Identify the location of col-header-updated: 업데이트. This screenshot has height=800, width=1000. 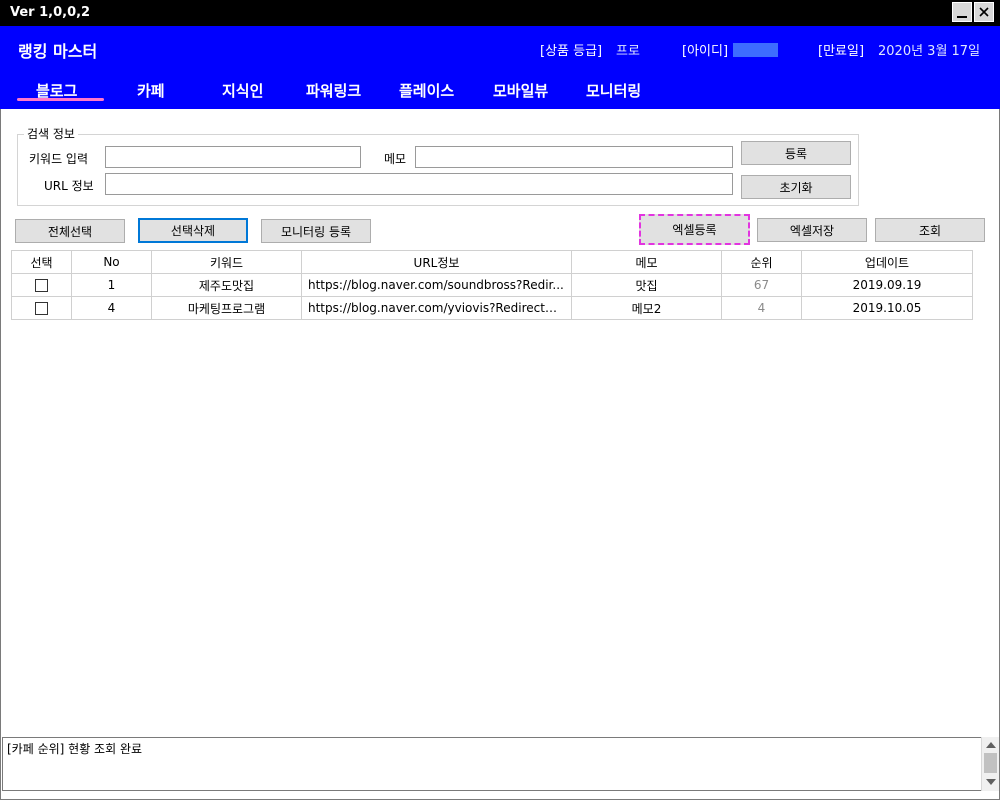
(887, 262).